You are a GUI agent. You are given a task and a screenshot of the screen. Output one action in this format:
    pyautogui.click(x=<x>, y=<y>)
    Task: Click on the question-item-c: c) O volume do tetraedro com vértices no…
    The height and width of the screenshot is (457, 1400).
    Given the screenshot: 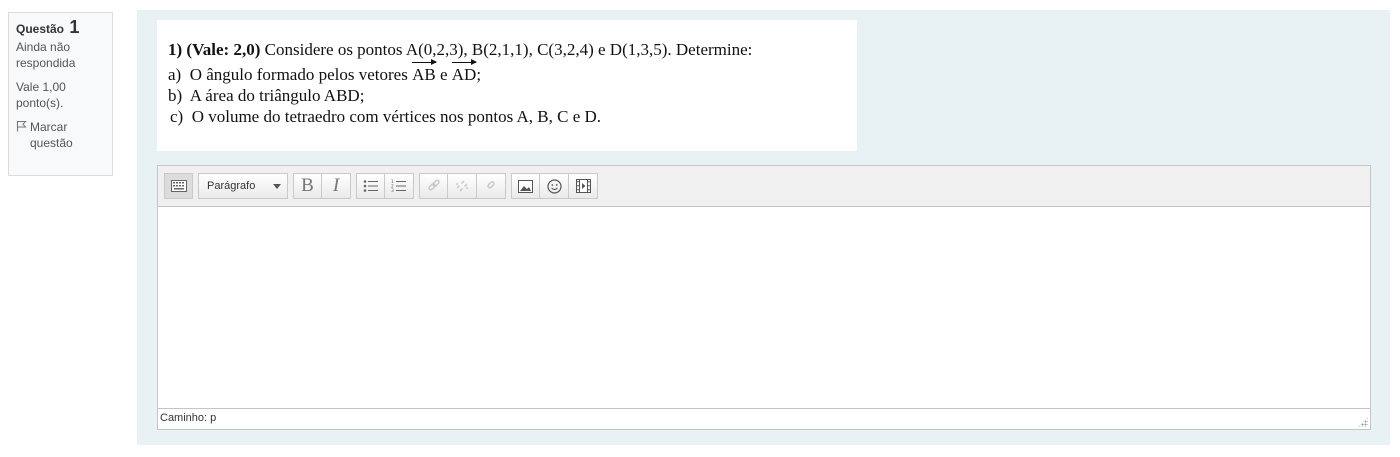 What is the action you would take?
    pyautogui.click(x=386, y=116)
    